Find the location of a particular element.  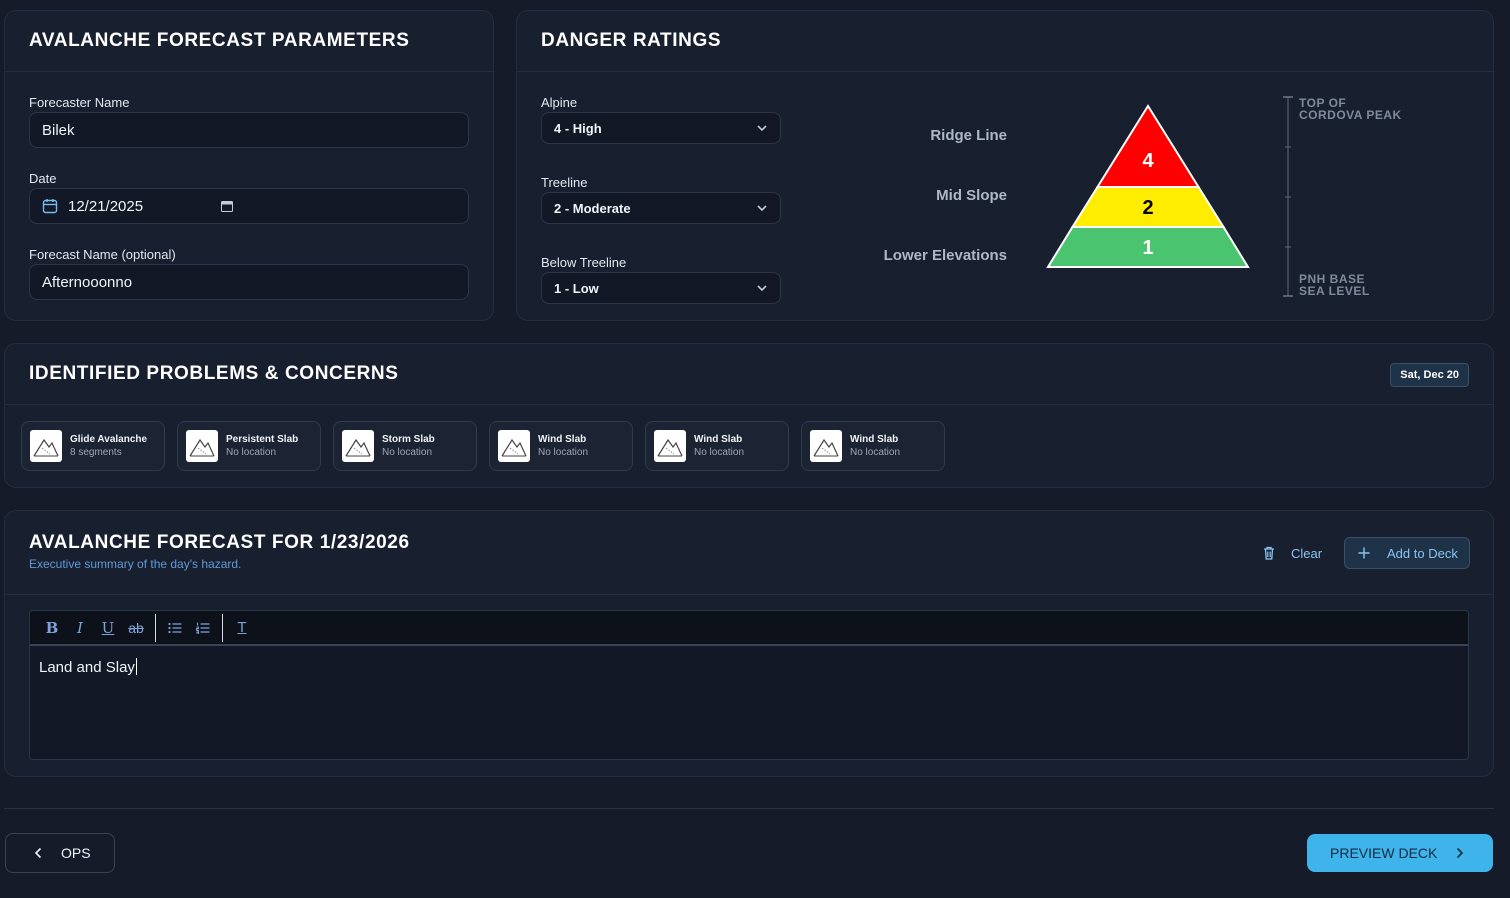

clear-button: Clear is located at coordinates (1291, 553).